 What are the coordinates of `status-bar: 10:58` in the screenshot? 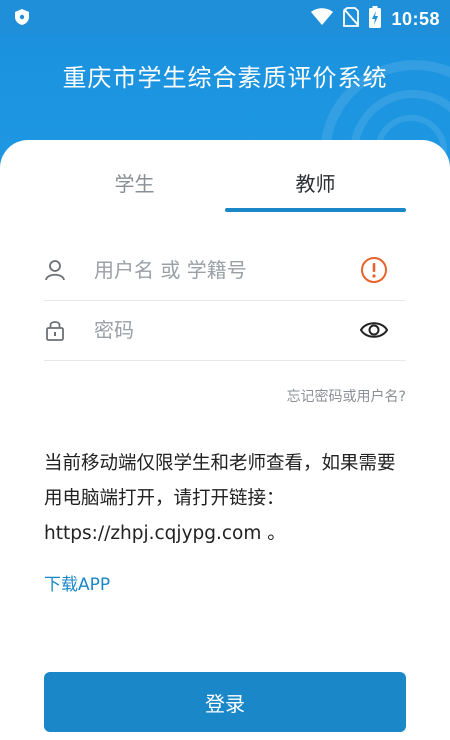 It's located at (225, 17).